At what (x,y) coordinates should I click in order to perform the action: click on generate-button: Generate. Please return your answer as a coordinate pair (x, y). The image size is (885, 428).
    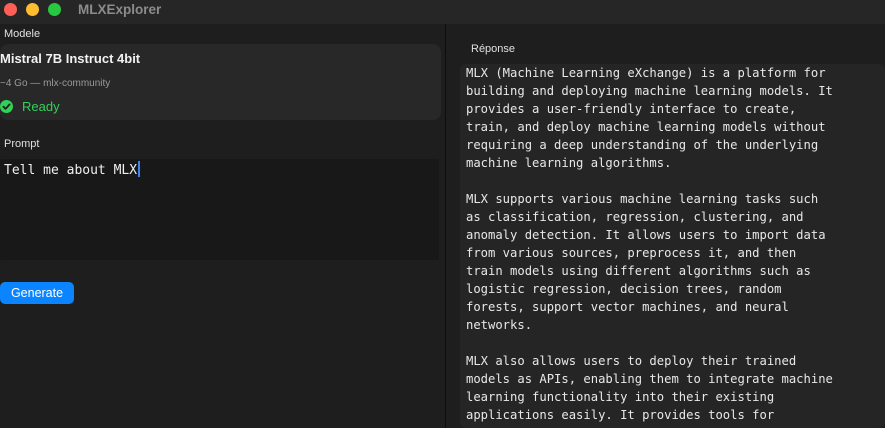
    Looking at the image, I should click on (37, 293).